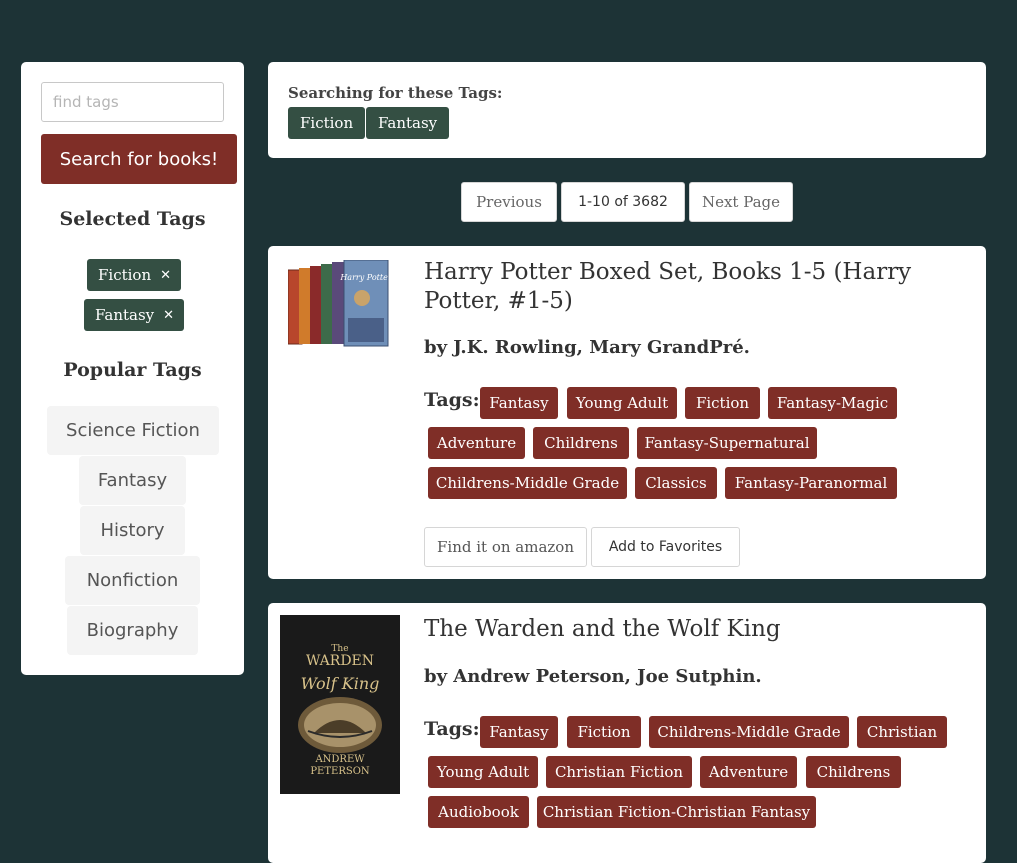 The image size is (1017, 863). I want to click on popular-tag-biography: Biography, so click(132, 630).